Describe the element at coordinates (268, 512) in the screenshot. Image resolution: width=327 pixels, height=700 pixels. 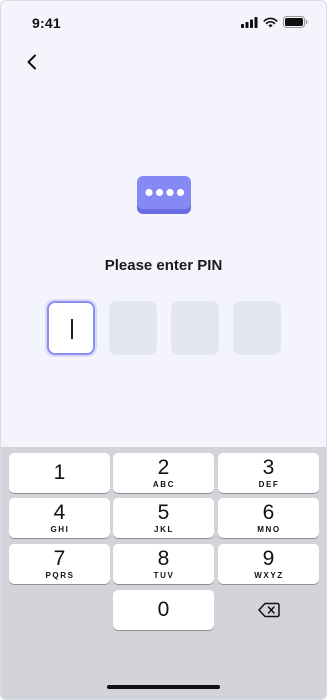
I see `key-digit: 6` at that location.